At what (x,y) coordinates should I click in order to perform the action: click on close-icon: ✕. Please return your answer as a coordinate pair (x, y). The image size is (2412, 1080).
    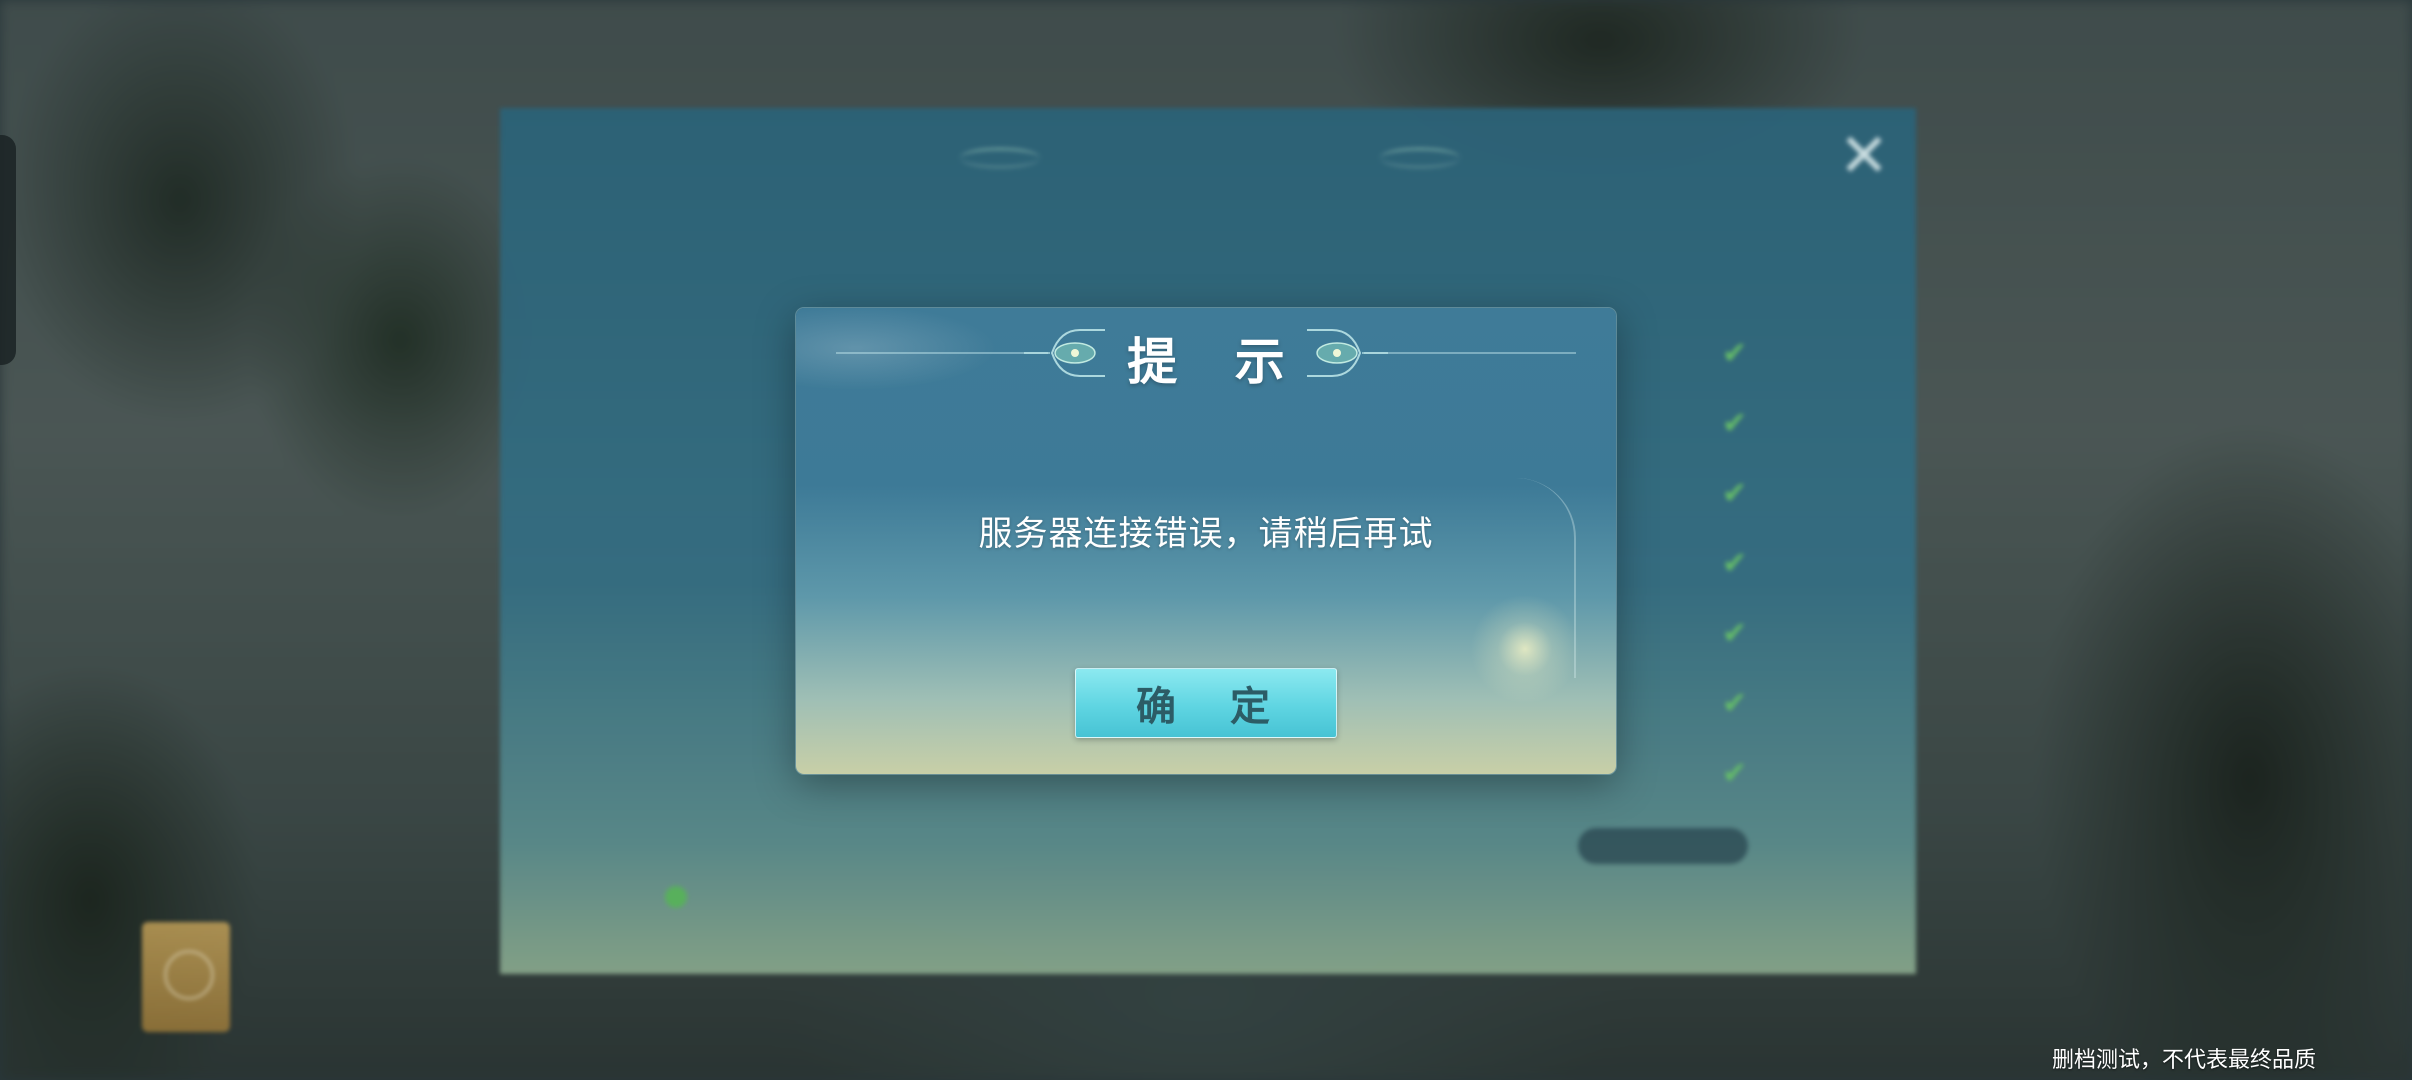
    Looking at the image, I should click on (1864, 156).